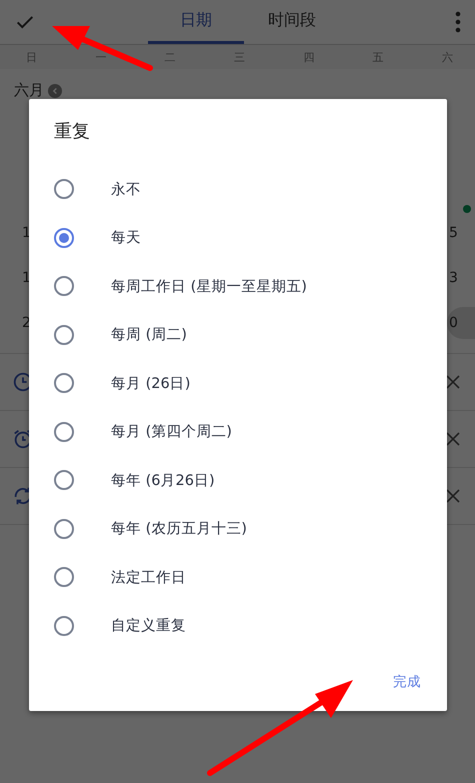 The image size is (475, 783). I want to click on option-label: 永不, so click(126, 189).